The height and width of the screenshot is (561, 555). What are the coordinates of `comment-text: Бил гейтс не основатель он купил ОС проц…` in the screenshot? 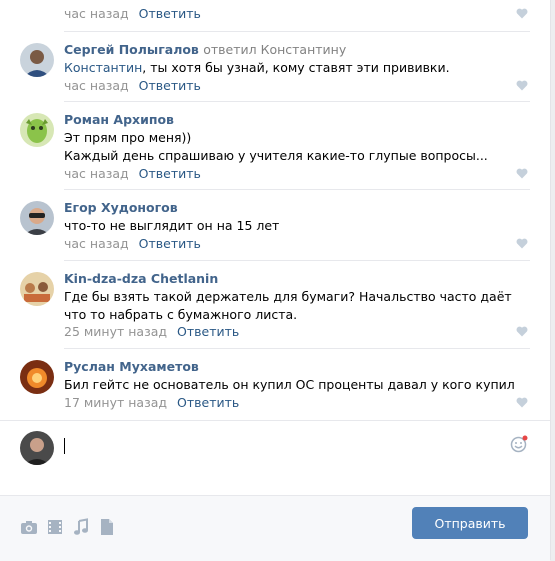 It's located at (289, 384).